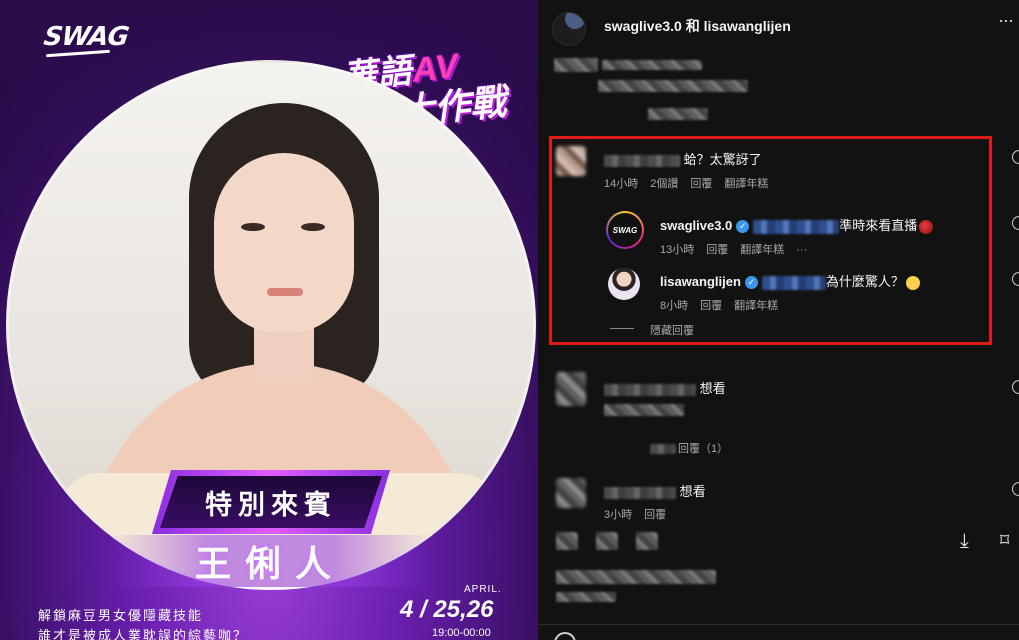  What do you see at coordinates (696, 225) in the screenshot?
I see `reply-username: swaglive3.0` at bounding box center [696, 225].